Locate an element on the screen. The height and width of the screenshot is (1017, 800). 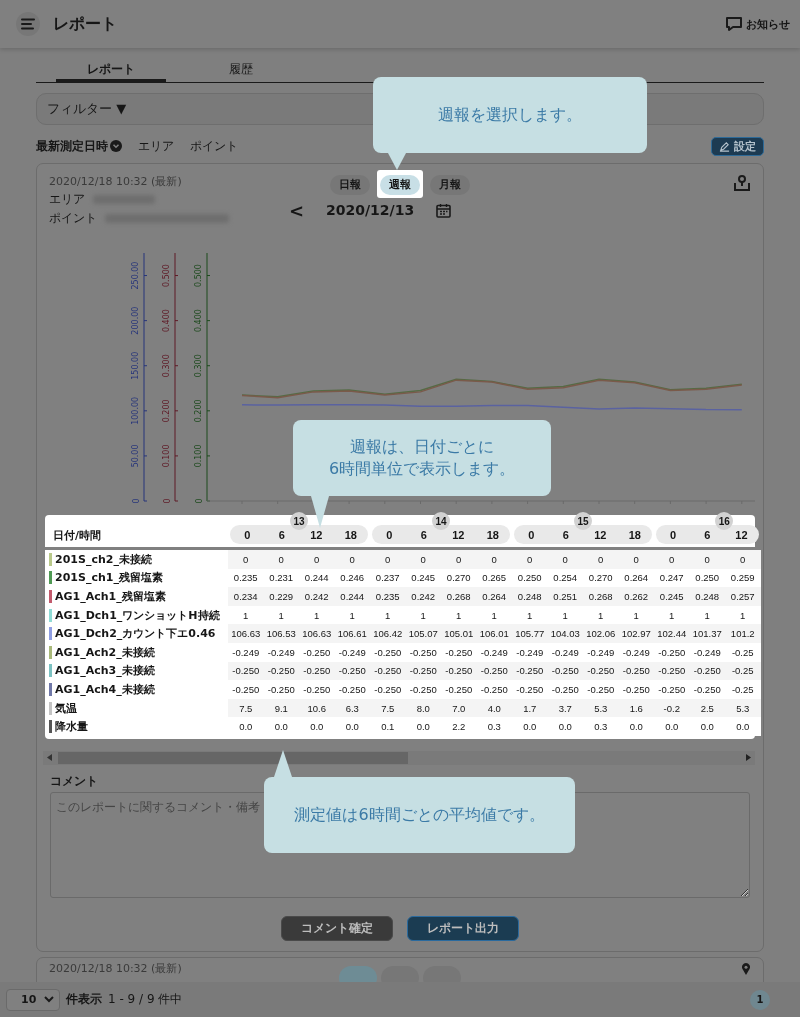
table-cell: 106.42 is located at coordinates (388, 633).